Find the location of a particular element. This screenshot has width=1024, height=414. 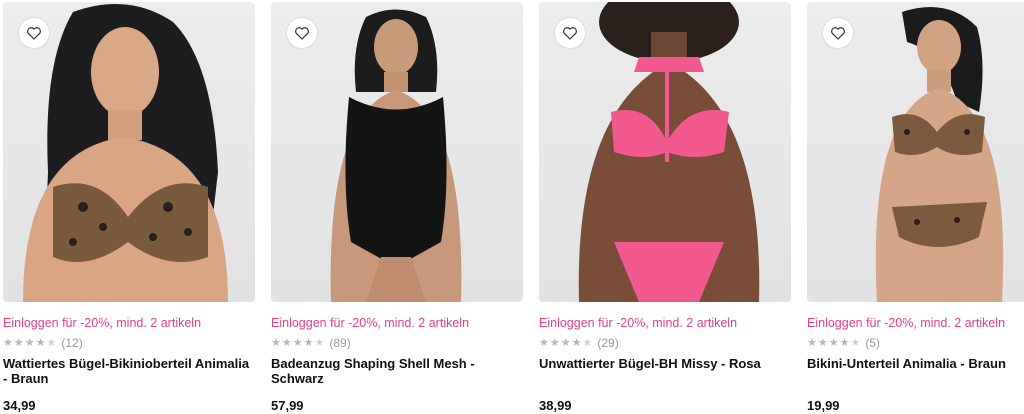

product-rating: ★ ★ ★ ★ ★ (29) is located at coordinates (579, 343).